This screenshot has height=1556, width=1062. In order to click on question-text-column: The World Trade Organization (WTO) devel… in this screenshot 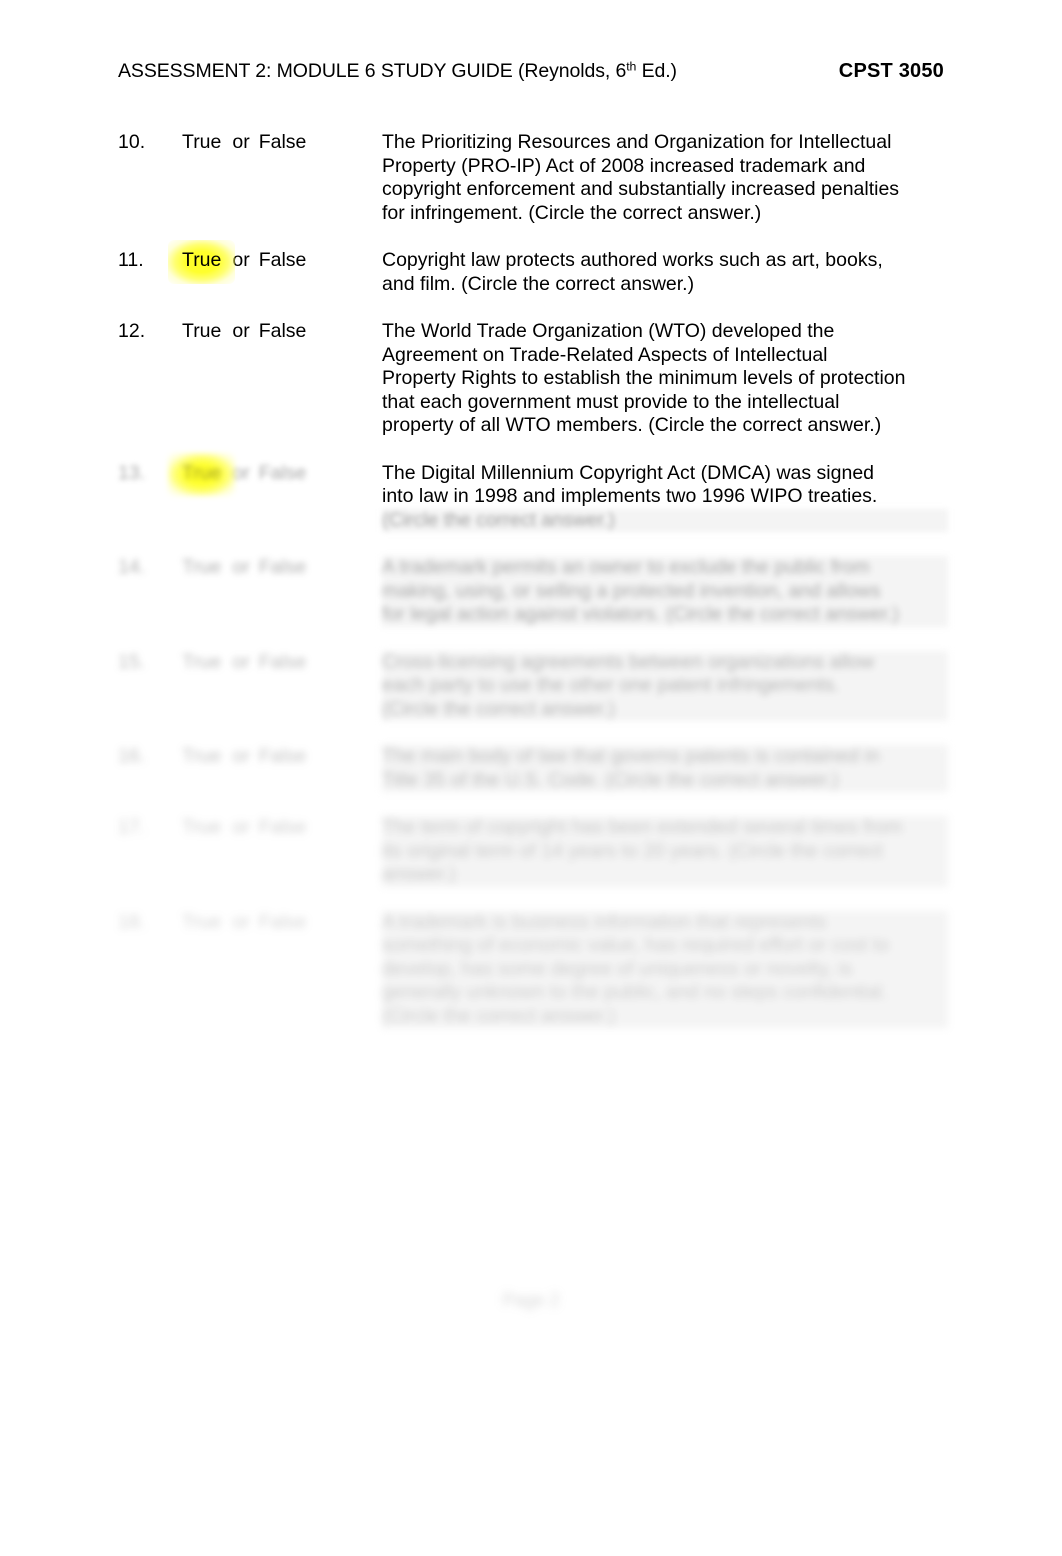, I will do `click(665, 379)`.